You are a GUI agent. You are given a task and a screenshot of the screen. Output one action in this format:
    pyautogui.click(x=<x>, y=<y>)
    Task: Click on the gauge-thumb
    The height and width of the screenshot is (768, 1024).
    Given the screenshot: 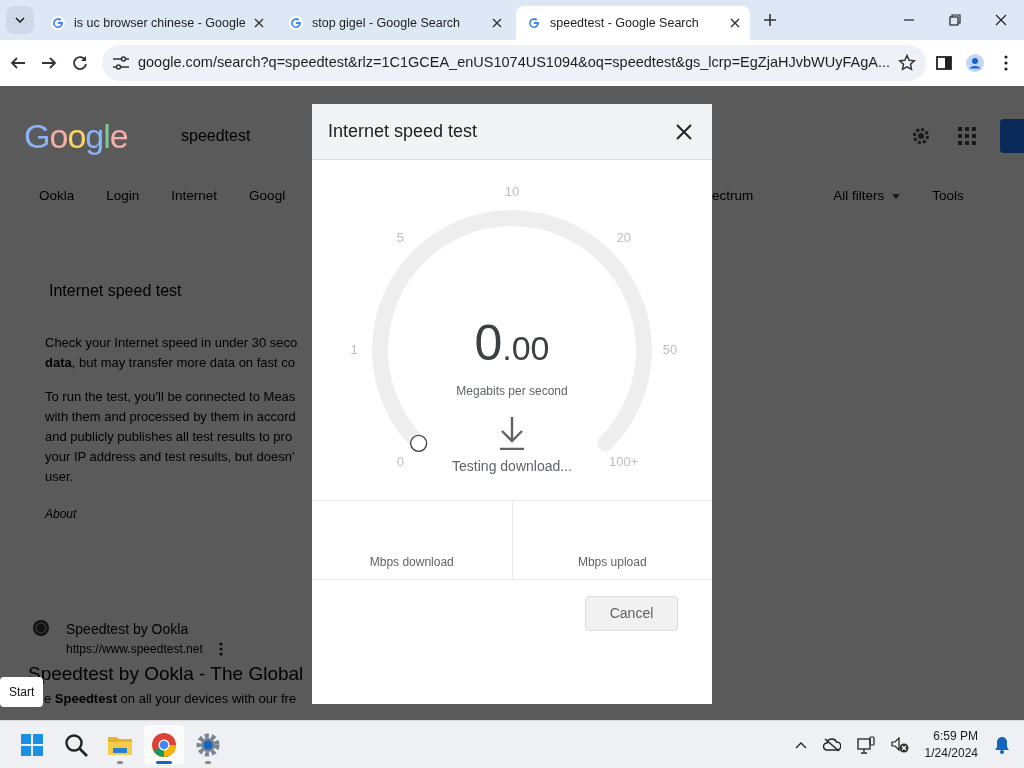 What is the action you would take?
    pyautogui.click(x=419, y=443)
    